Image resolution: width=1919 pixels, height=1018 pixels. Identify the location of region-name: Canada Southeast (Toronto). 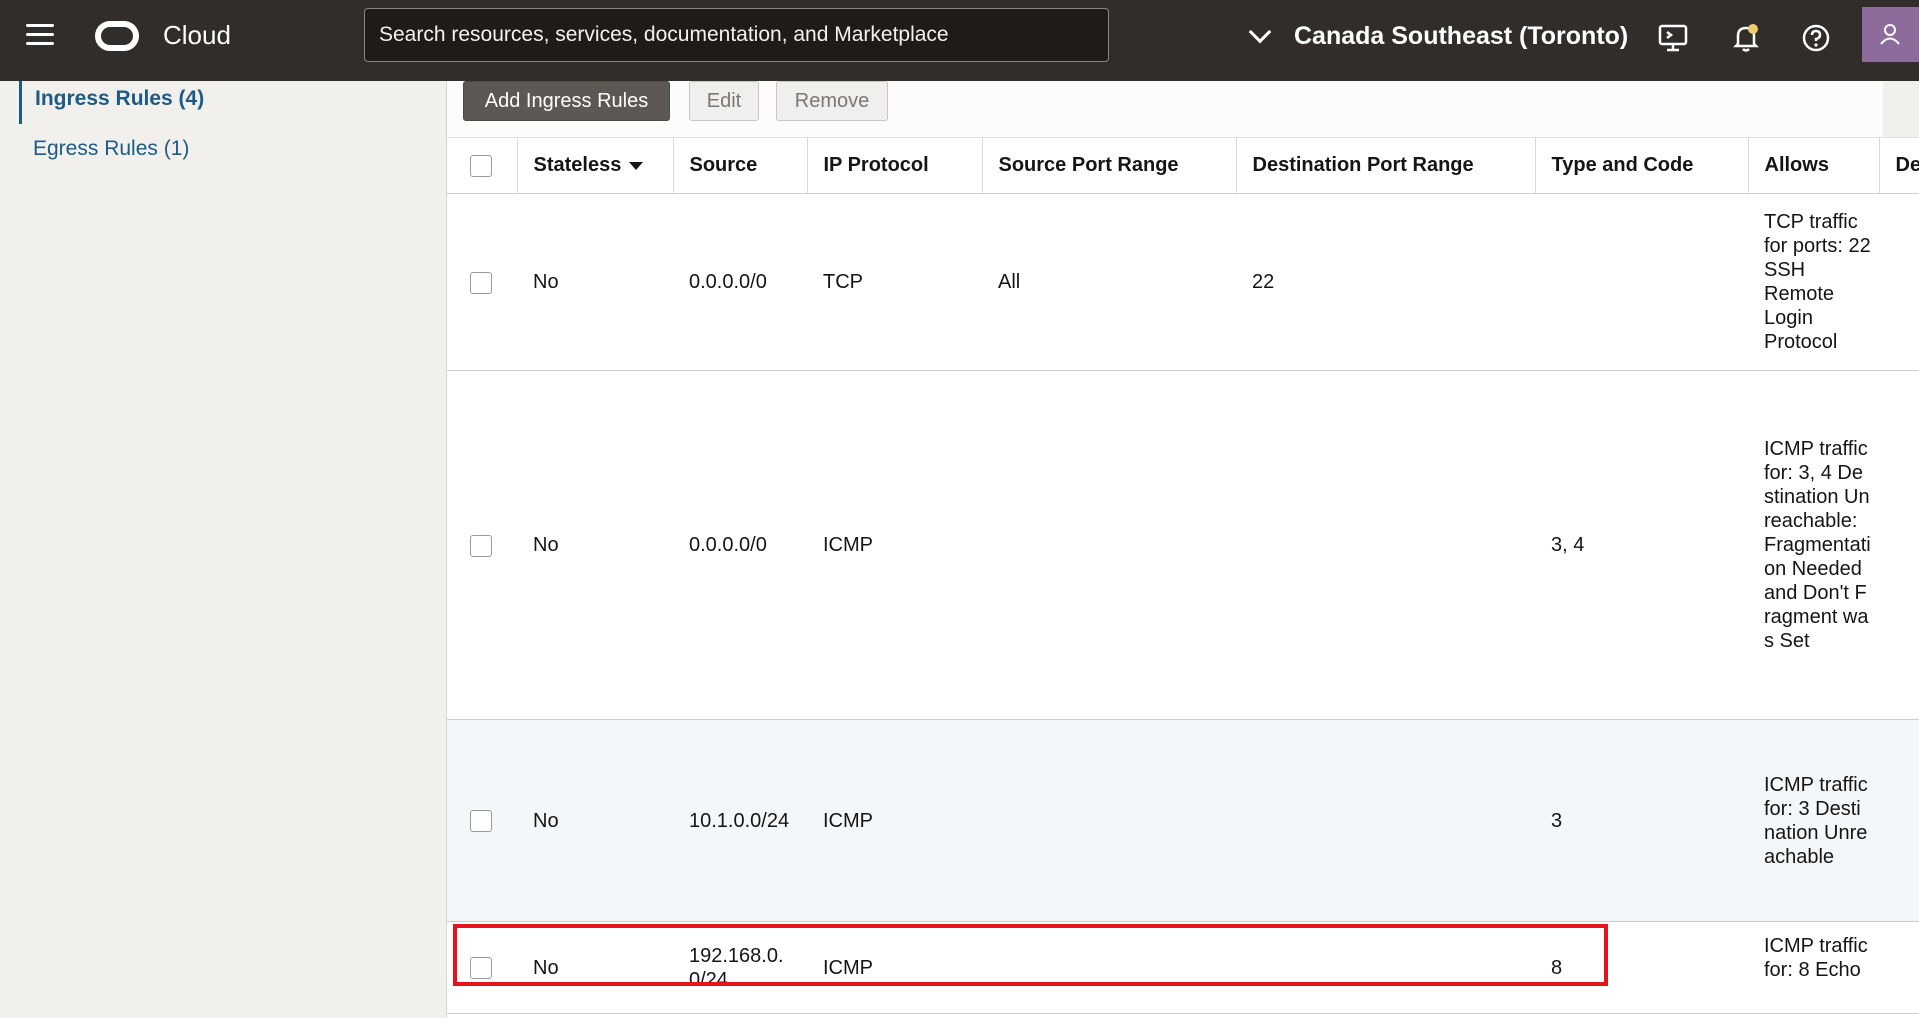
(1461, 35).